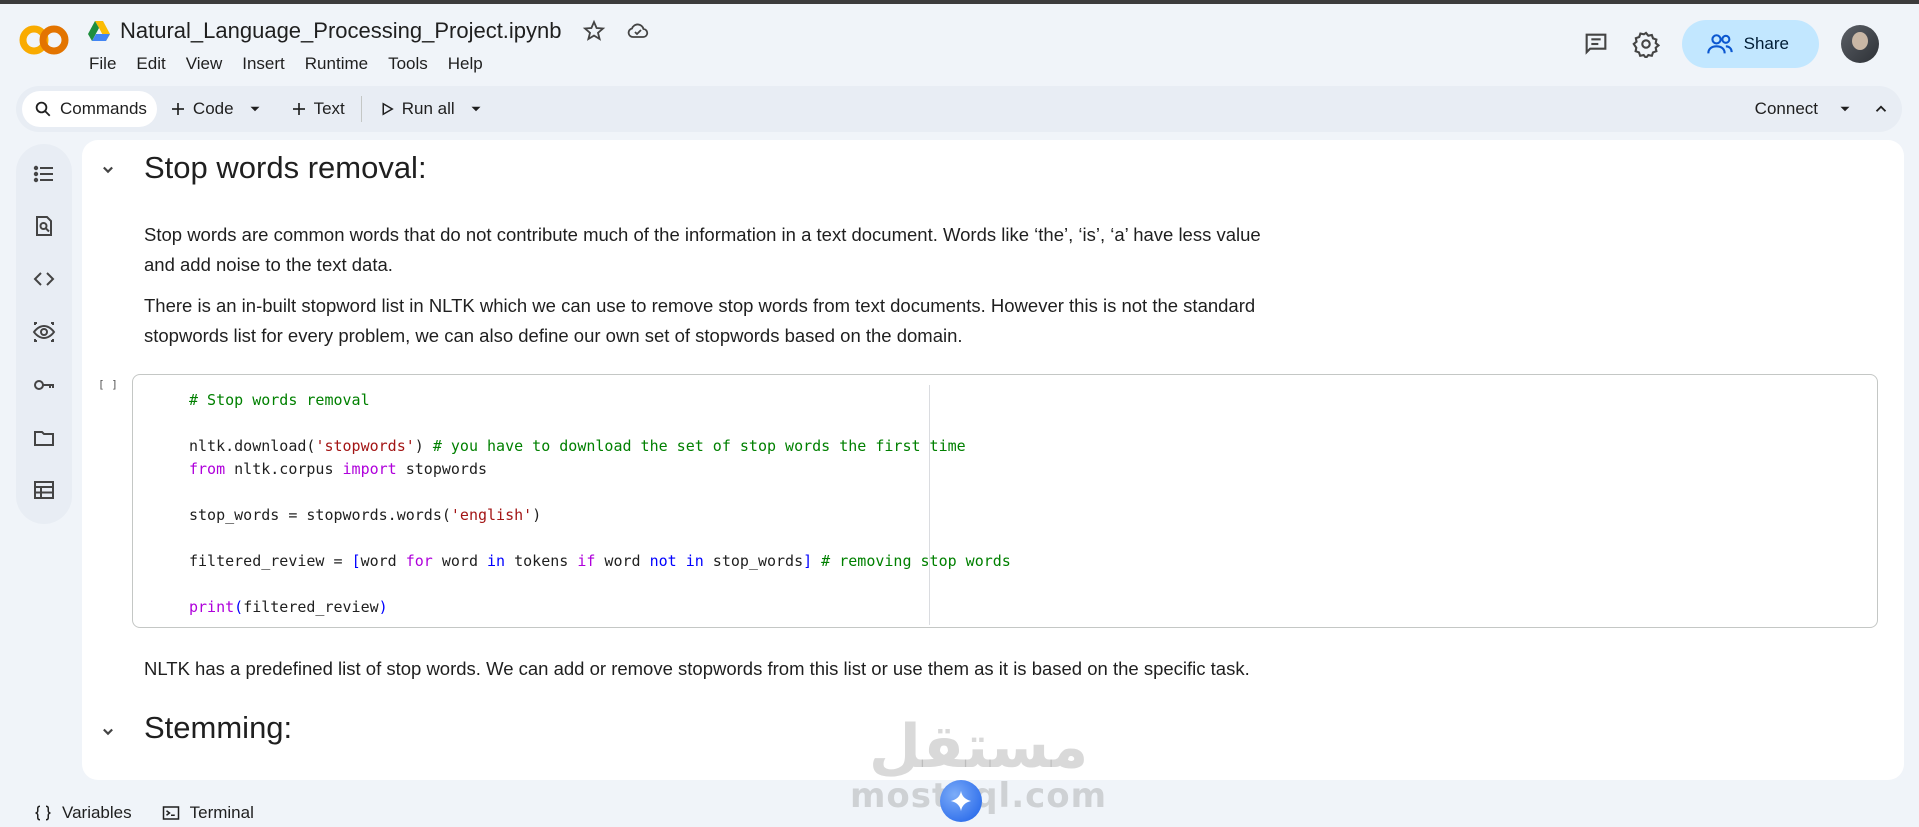  Describe the element at coordinates (594, 31) in the screenshot. I see `star-icon` at that location.